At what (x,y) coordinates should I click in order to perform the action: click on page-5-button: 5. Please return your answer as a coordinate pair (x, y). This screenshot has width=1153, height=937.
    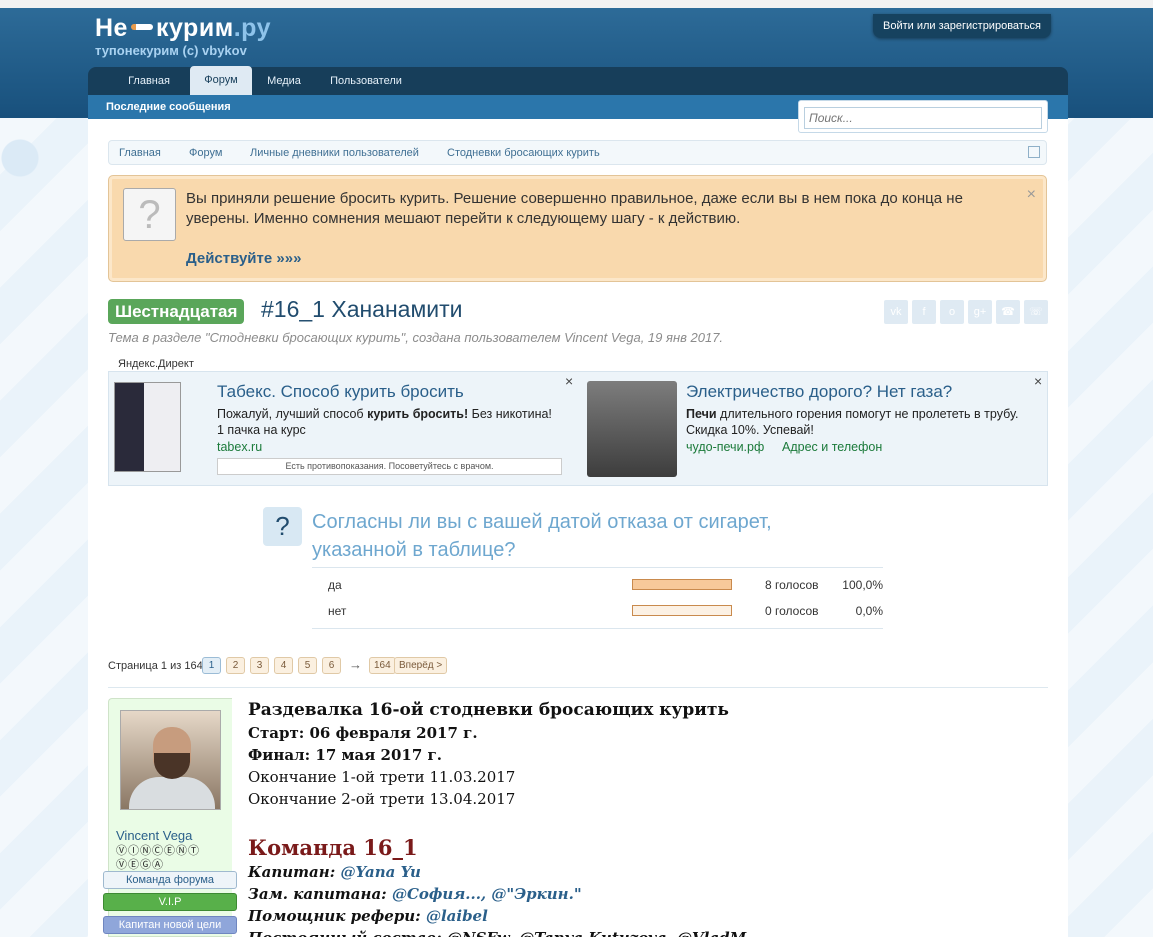
    Looking at the image, I should click on (307, 665).